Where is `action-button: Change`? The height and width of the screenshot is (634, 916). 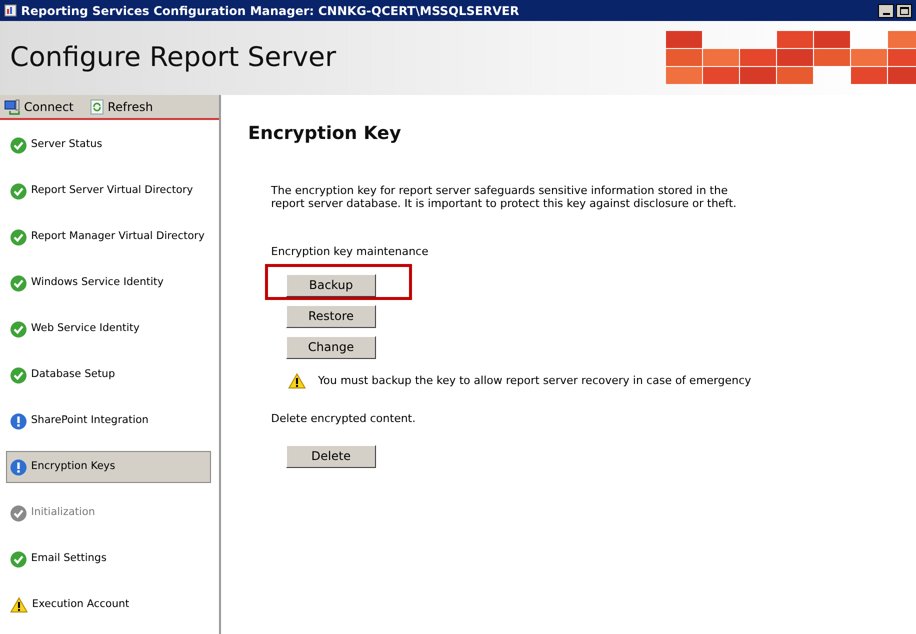 action-button: Change is located at coordinates (331, 347).